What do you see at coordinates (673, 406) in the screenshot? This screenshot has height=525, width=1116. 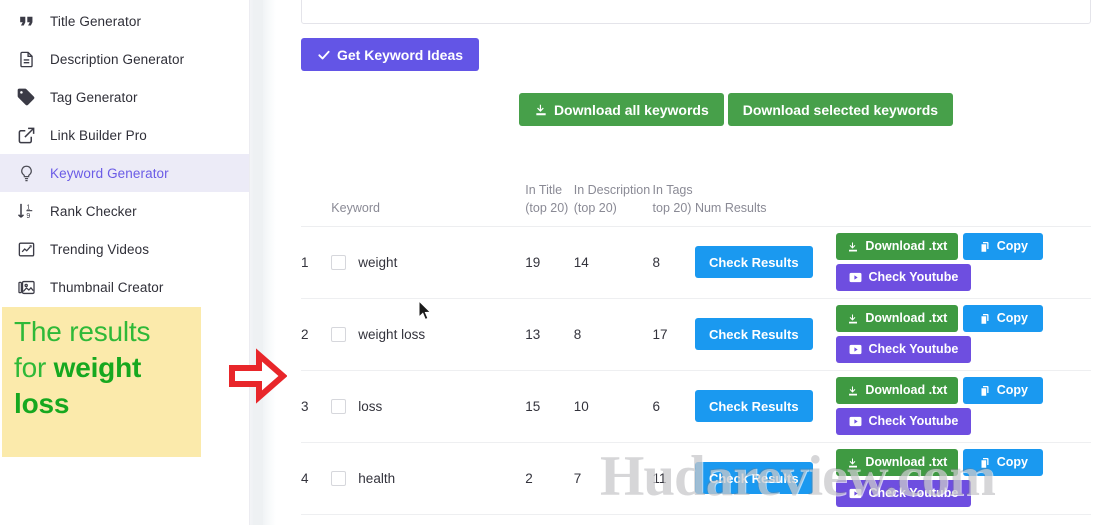 I see `row-in-tags: 6` at bounding box center [673, 406].